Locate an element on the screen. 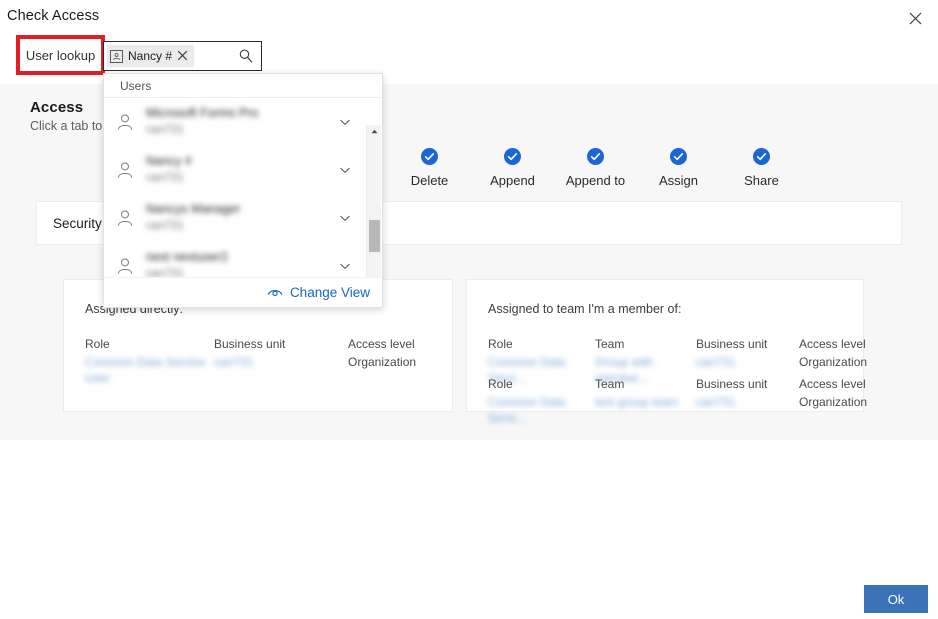 The image size is (938, 619). team-value: test group team is located at coordinates (645, 402).